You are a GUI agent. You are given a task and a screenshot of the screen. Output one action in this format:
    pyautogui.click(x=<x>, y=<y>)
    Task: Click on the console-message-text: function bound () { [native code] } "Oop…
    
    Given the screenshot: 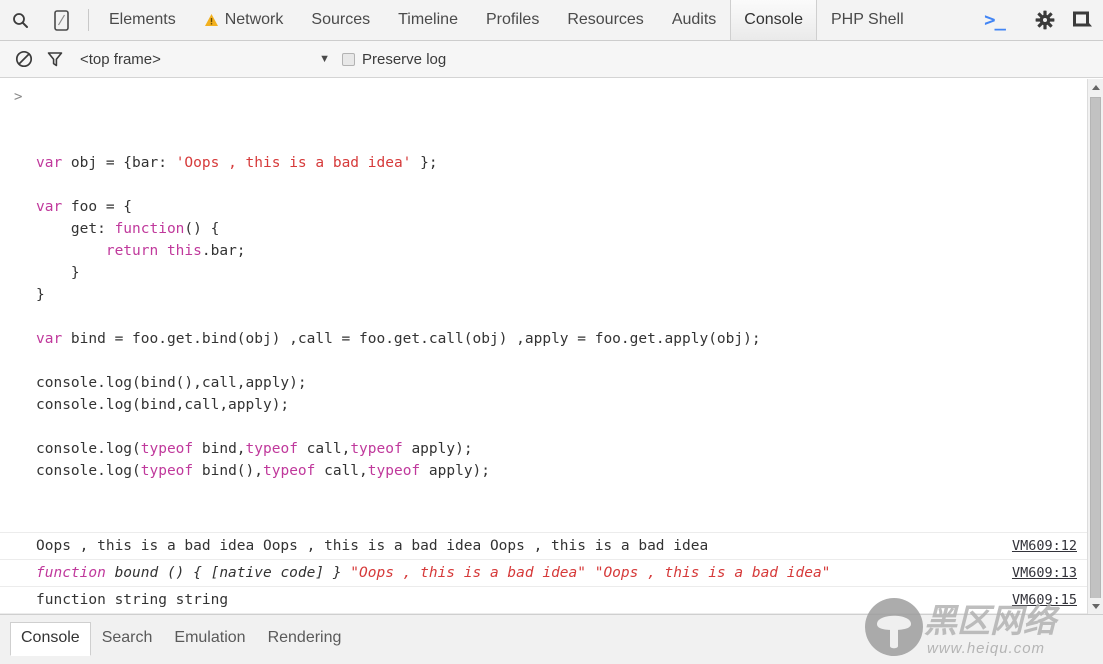 What is the action you would take?
    pyautogui.click(x=433, y=573)
    